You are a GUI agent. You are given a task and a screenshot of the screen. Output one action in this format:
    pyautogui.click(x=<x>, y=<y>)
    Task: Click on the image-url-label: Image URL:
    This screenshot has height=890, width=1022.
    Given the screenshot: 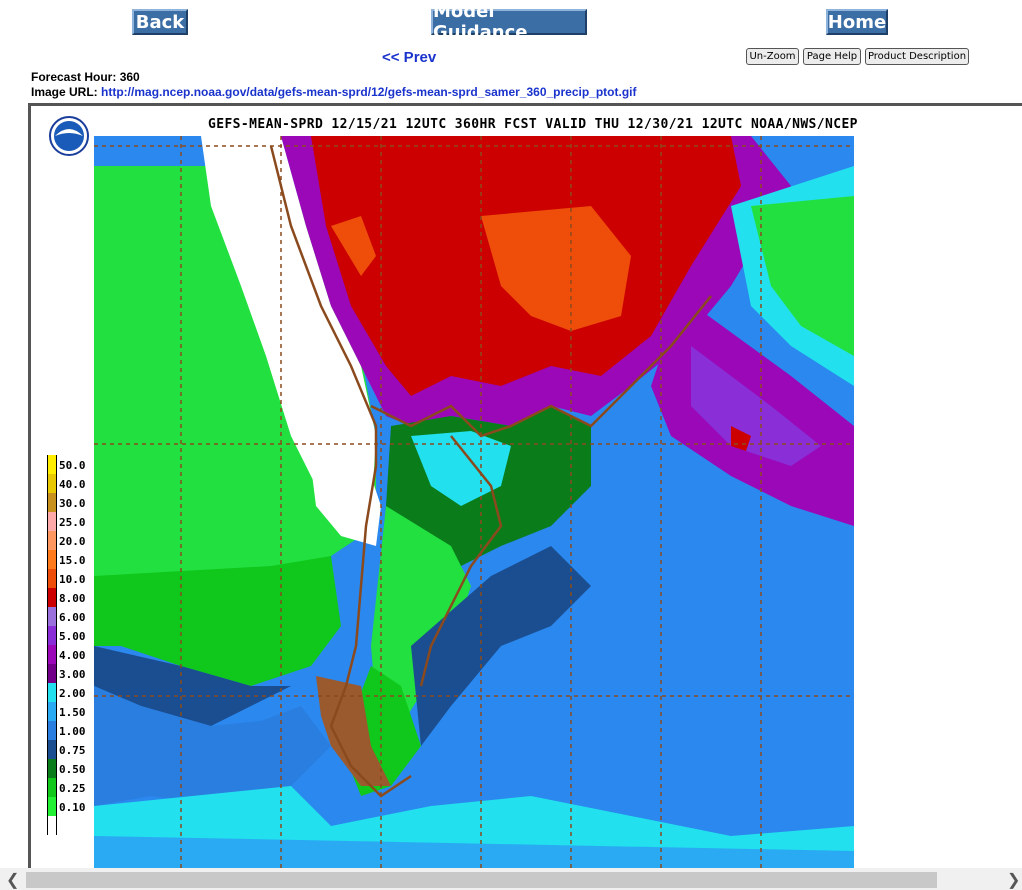 What is the action you would take?
    pyautogui.click(x=64, y=92)
    